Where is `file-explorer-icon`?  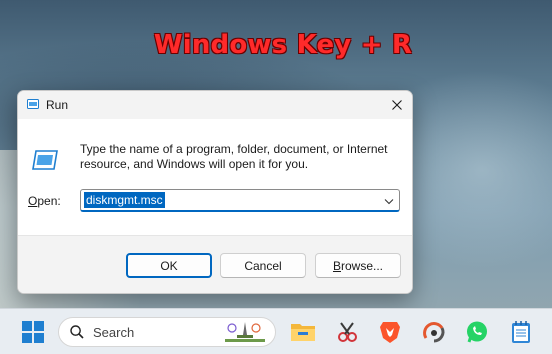 file-explorer-icon is located at coordinates (303, 332).